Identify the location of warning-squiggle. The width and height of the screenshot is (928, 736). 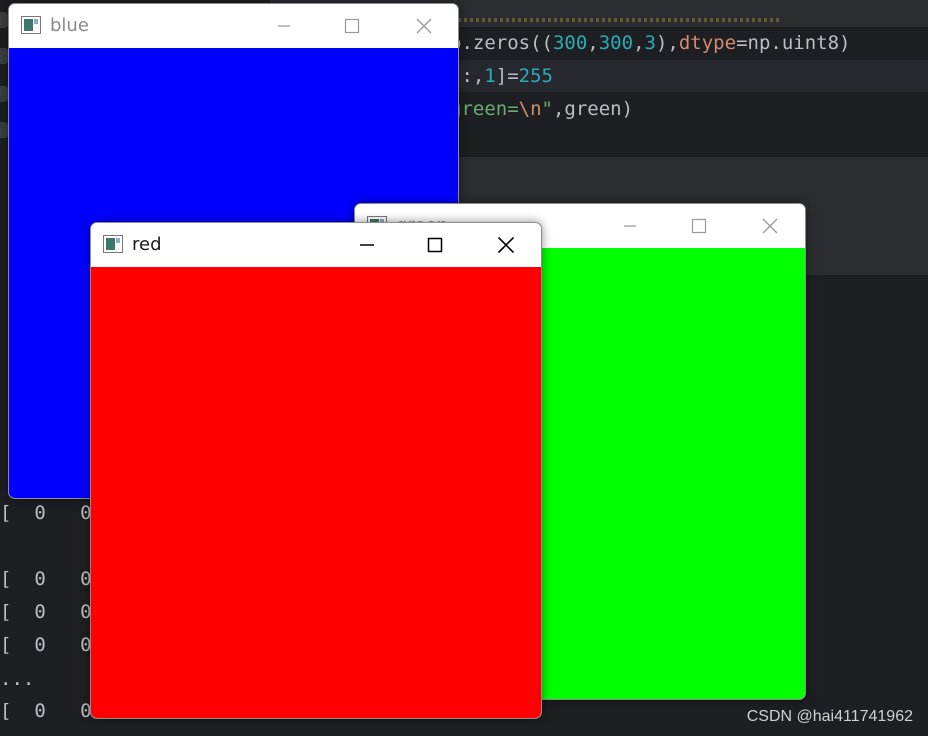
(610, 20).